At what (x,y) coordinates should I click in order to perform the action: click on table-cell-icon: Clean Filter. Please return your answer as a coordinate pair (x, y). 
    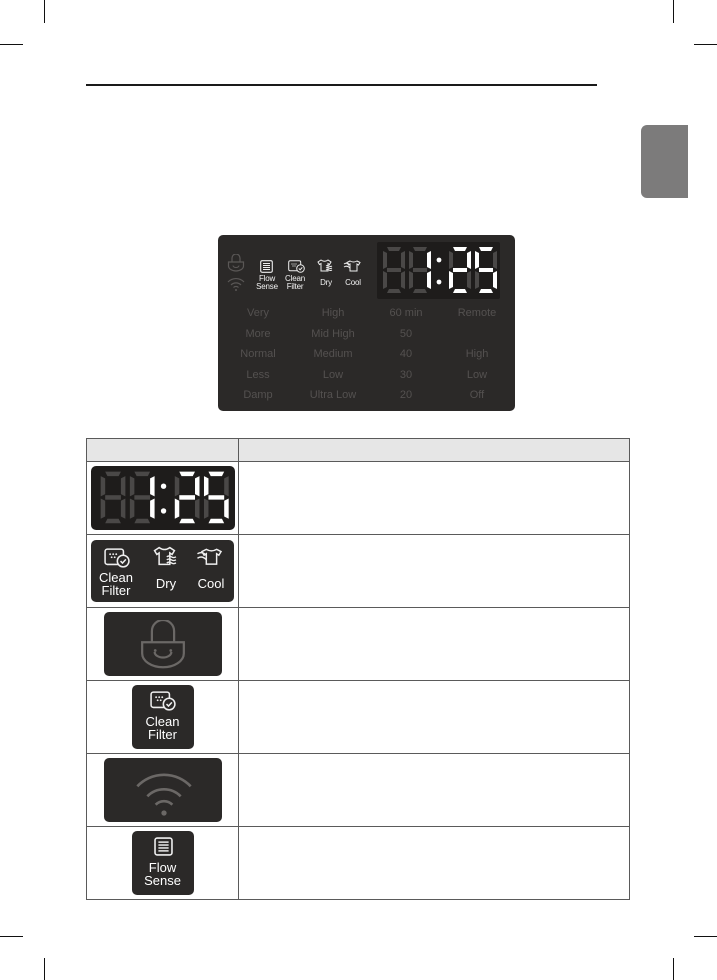
    Looking at the image, I should click on (162, 717).